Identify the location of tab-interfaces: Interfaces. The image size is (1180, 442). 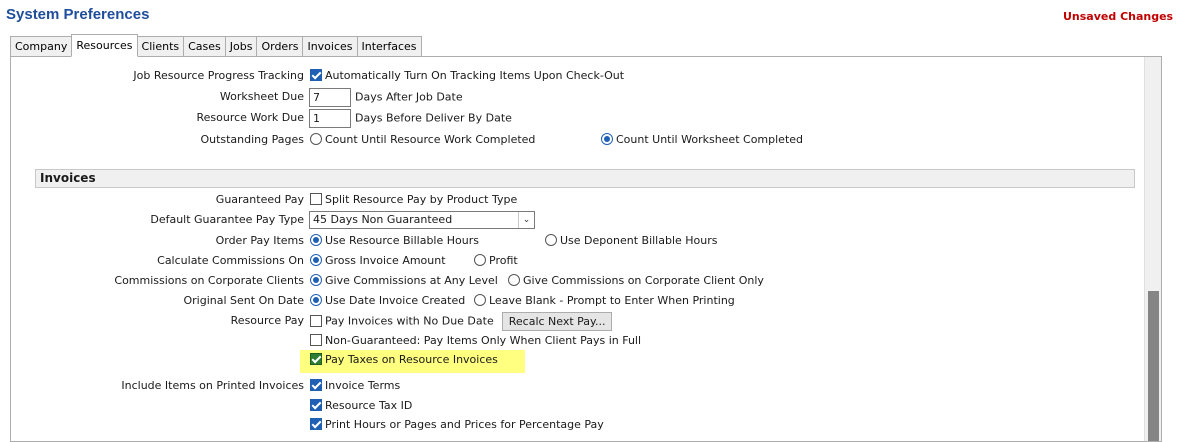
(389, 46).